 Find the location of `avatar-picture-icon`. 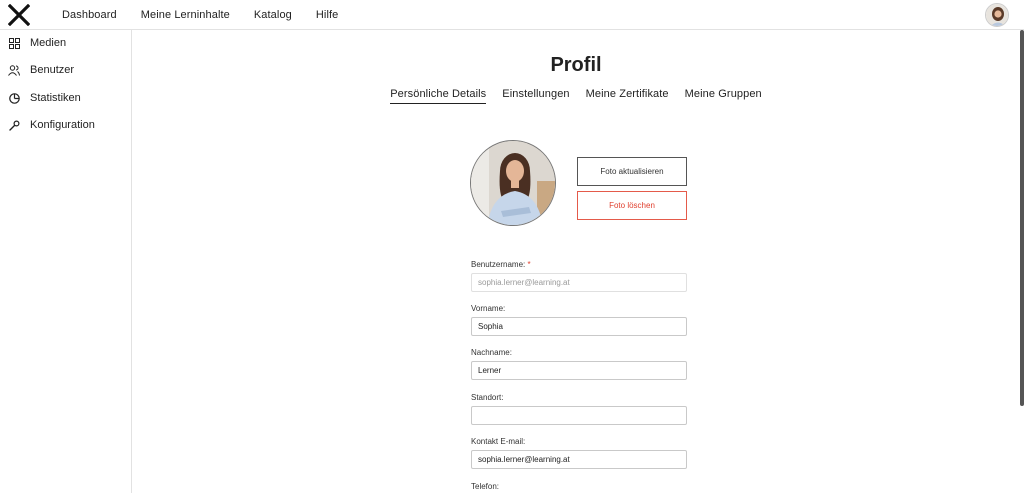

avatar-picture-icon is located at coordinates (997, 15).